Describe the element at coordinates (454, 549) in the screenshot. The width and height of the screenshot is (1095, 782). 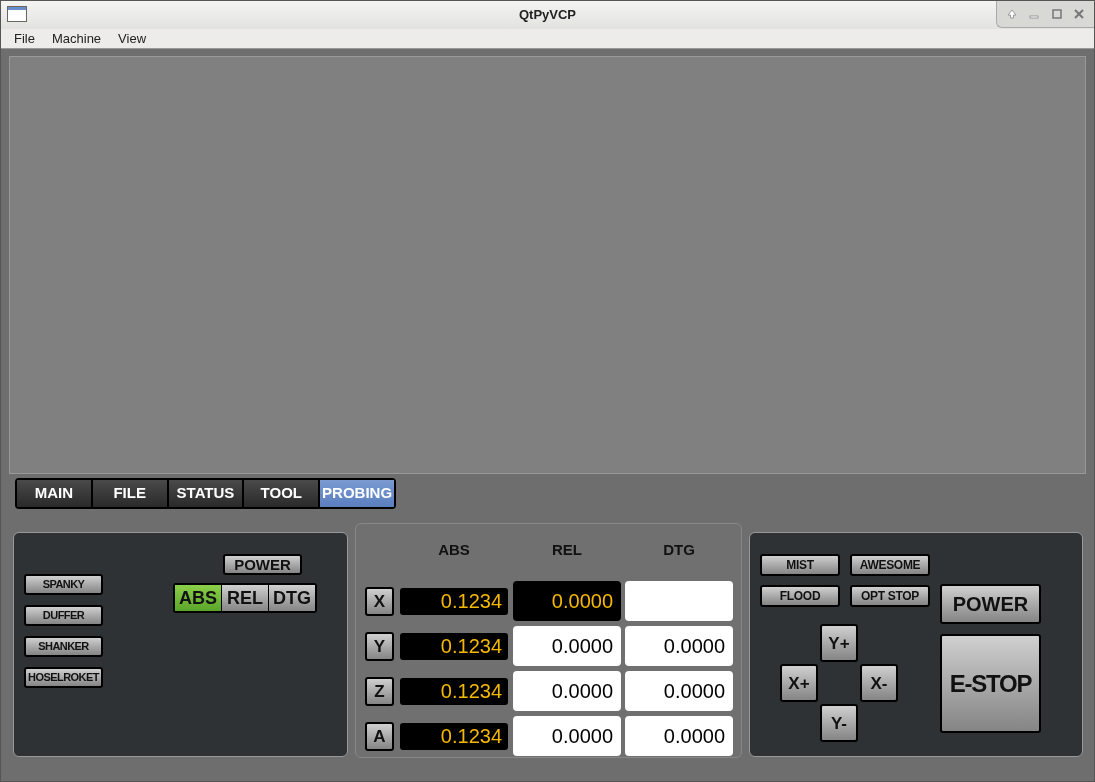
I see `column-header: ABS` at that location.